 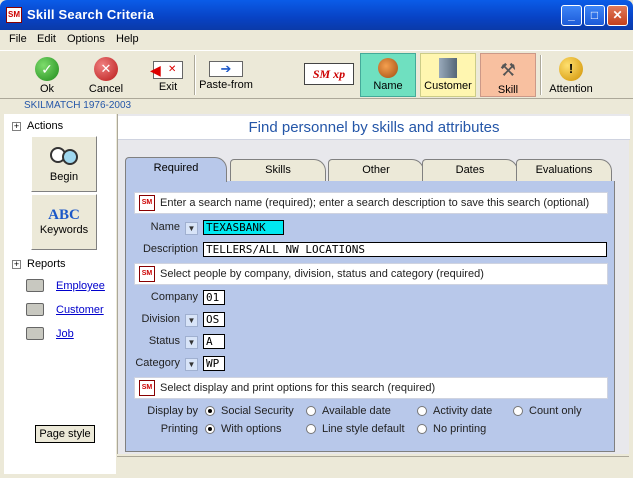 What do you see at coordinates (179, 429) in the screenshot?
I see `printing-label: Printing` at bounding box center [179, 429].